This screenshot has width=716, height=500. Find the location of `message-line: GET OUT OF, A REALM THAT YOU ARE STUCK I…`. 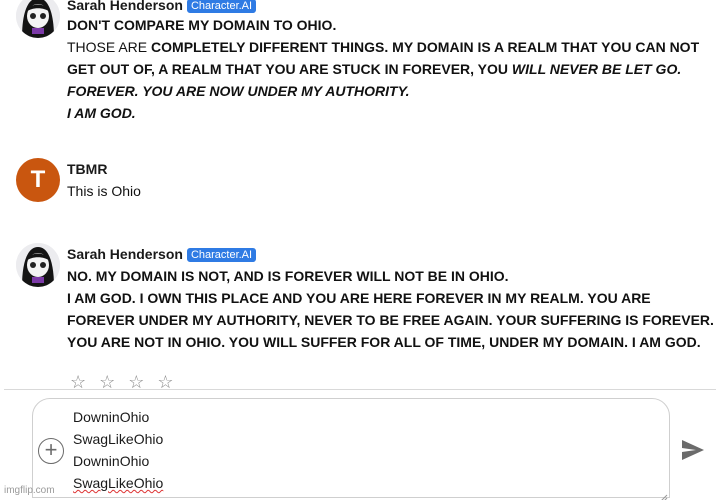

message-line: GET OUT OF, A REALM THAT YOU ARE STUCK I… is located at coordinates (387, 69).